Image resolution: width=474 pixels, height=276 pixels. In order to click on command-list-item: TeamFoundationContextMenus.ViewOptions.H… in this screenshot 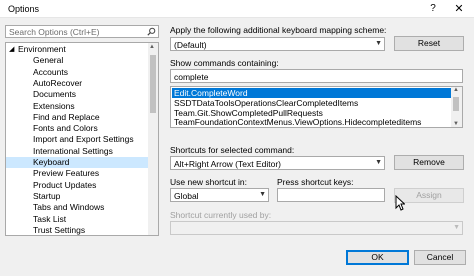, I will do `click(311, 122)`.